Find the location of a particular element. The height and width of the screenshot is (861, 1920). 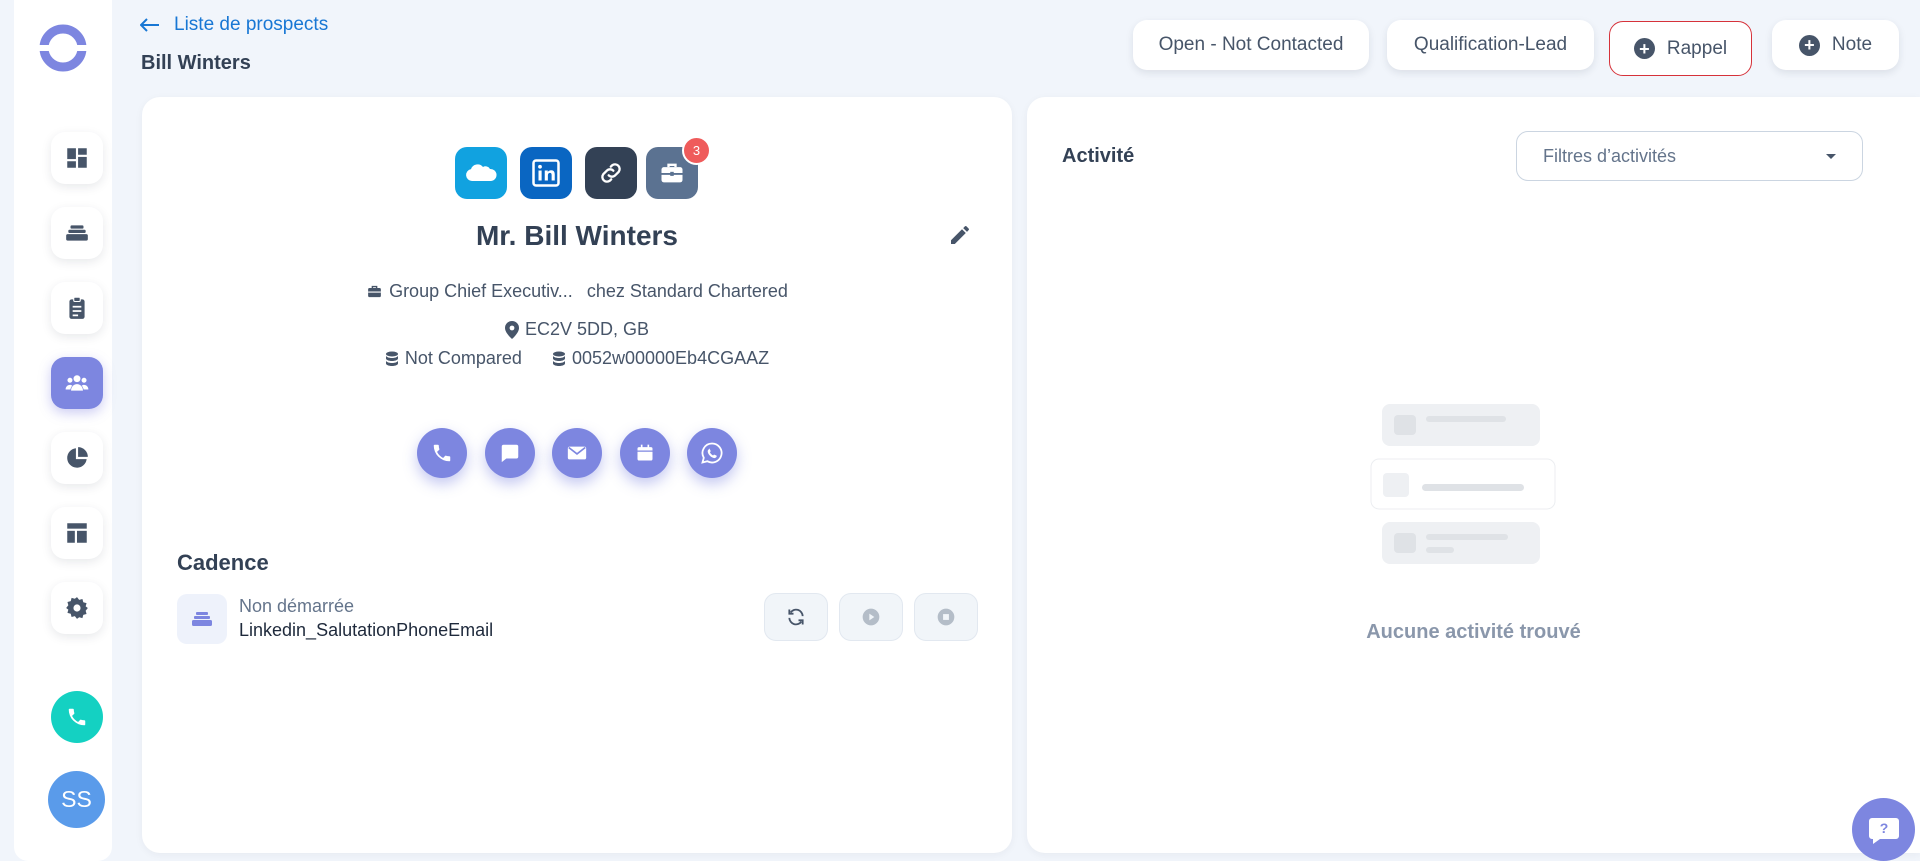

activity-filter-select: Filtres d’activités is located at coordinates (1689, 156).